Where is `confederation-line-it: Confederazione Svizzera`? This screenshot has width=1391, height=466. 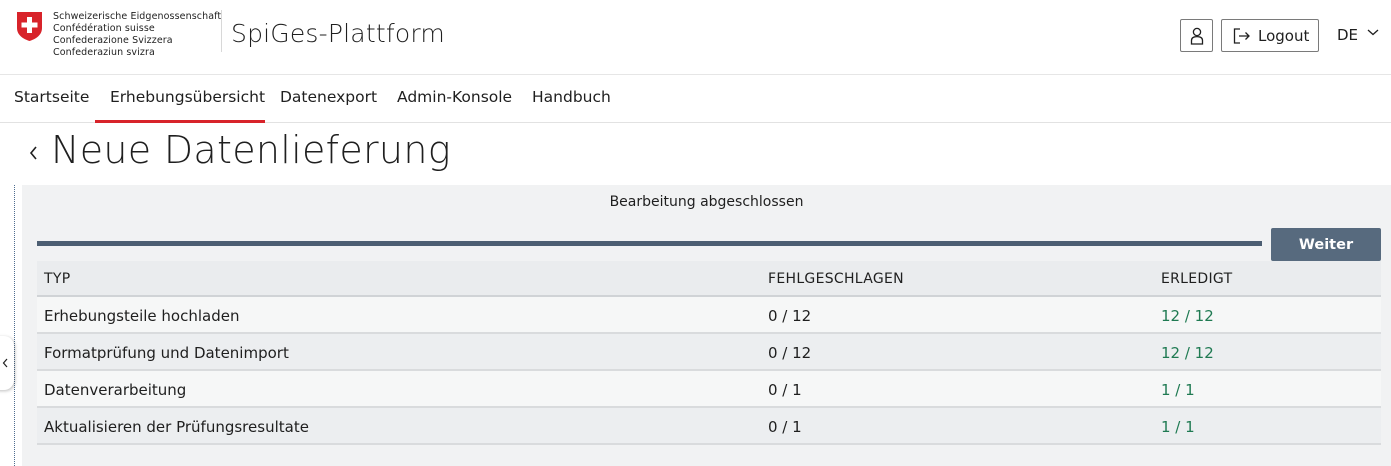 confederation-line-it: Confederazione Svizzera is located at coordinates (113, 40).